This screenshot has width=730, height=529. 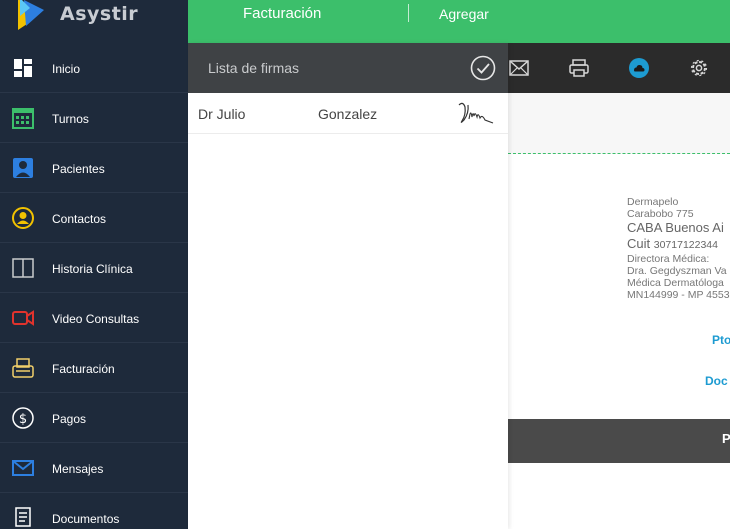 I want to click on document-table-header: P, so click(x=619, y=441).